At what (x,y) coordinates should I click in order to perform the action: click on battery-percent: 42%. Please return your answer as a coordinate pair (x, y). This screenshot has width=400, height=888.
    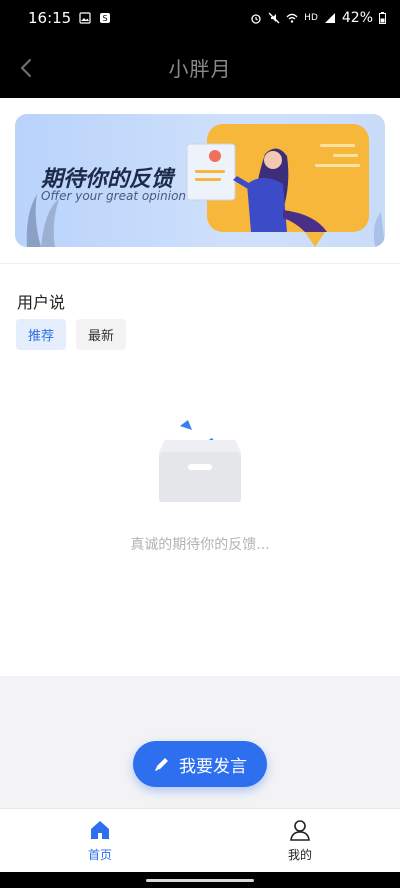
    Looking at the image, I should click on (357, 18).